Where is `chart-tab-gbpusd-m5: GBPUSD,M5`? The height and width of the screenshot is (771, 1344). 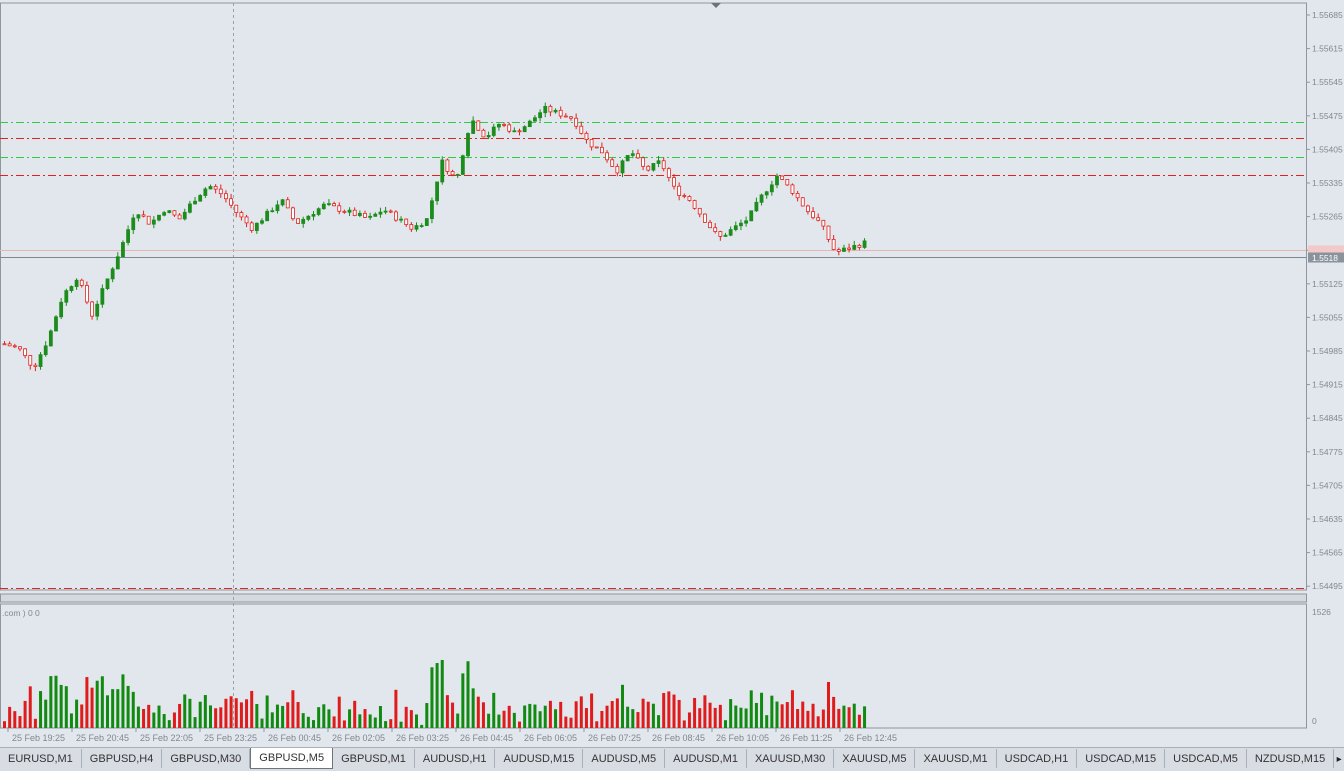 chart-tab-gbpusd-m5: GBPUSD,M5 is located at coordinates (292, 758).